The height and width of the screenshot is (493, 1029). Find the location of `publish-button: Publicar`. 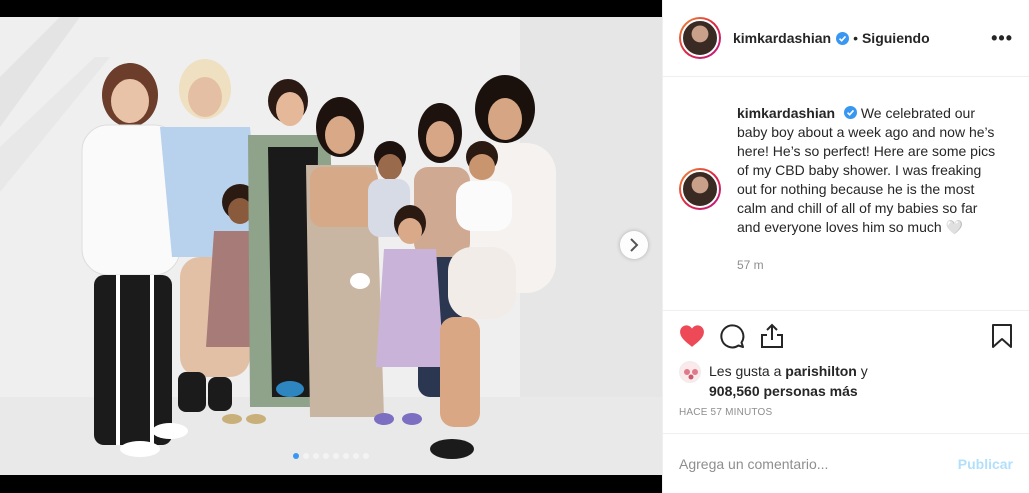

publish-button: Publicar is located at coordinates (985, 464).